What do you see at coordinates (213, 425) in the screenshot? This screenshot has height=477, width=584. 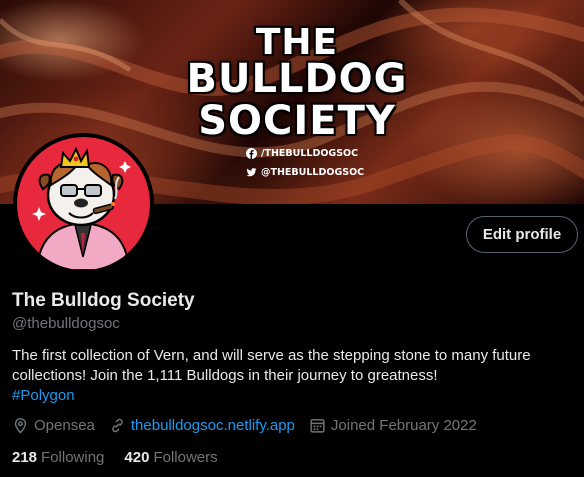 I see `website-link: thebulldogsoc.netlify.app` at bounding box center [213, 425].